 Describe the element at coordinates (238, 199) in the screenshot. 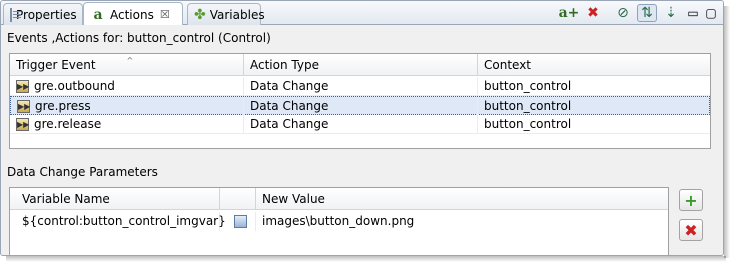

I see `column-picker` at that location.